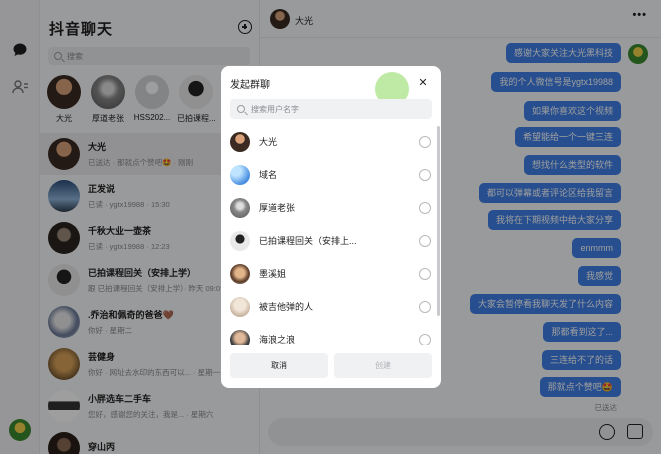  Describe the element at coordinates (241, 109) in the screenshot. I see `search-icon` at that location.